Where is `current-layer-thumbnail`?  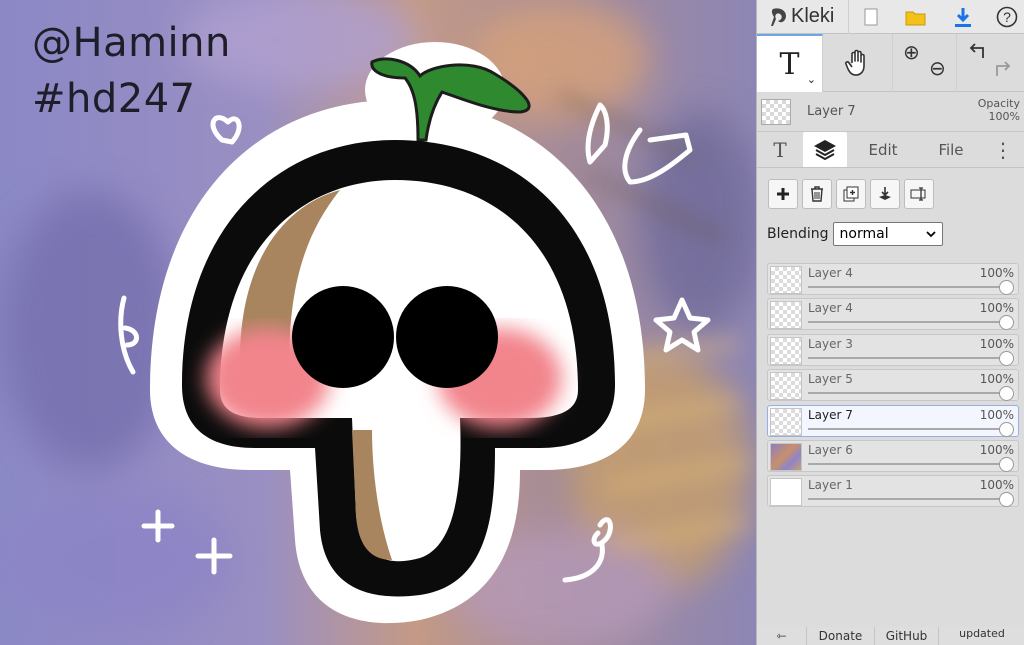
current-layer-thumbnail is located at coordinates (776, 111).